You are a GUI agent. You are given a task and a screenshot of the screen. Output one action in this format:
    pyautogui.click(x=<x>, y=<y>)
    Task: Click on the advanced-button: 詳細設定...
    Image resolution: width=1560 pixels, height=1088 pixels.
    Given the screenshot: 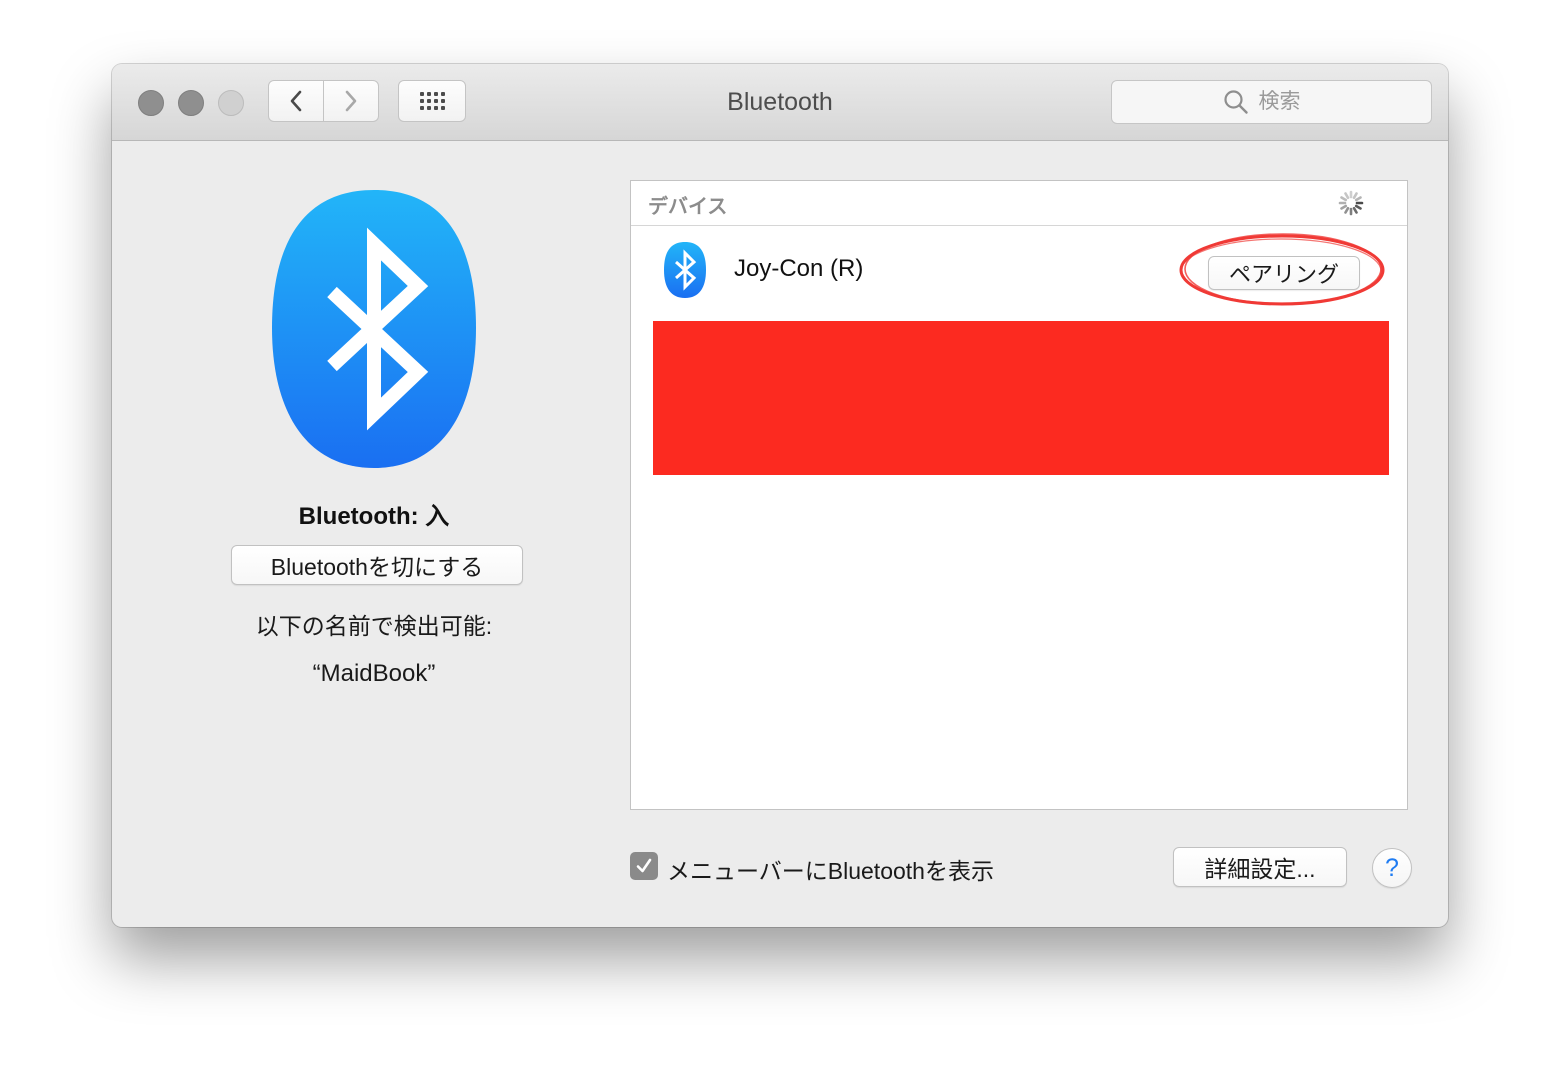 What is the action you would take?
    pyautogui.click(x=1260, y=867)
    